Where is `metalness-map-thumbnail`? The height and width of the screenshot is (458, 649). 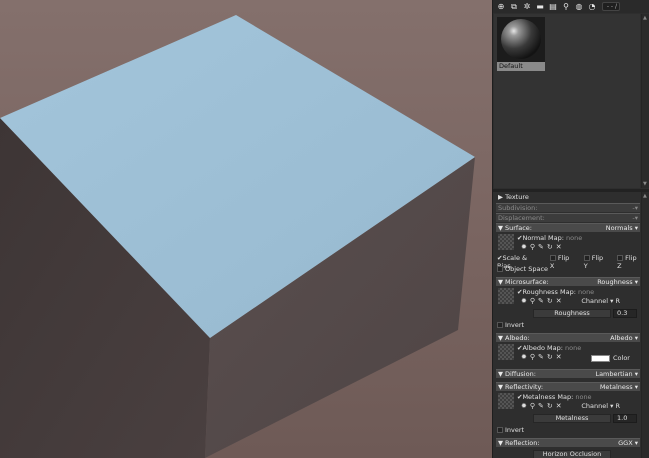 metalness-map-thumbnail is located at coordinates (506, 401).